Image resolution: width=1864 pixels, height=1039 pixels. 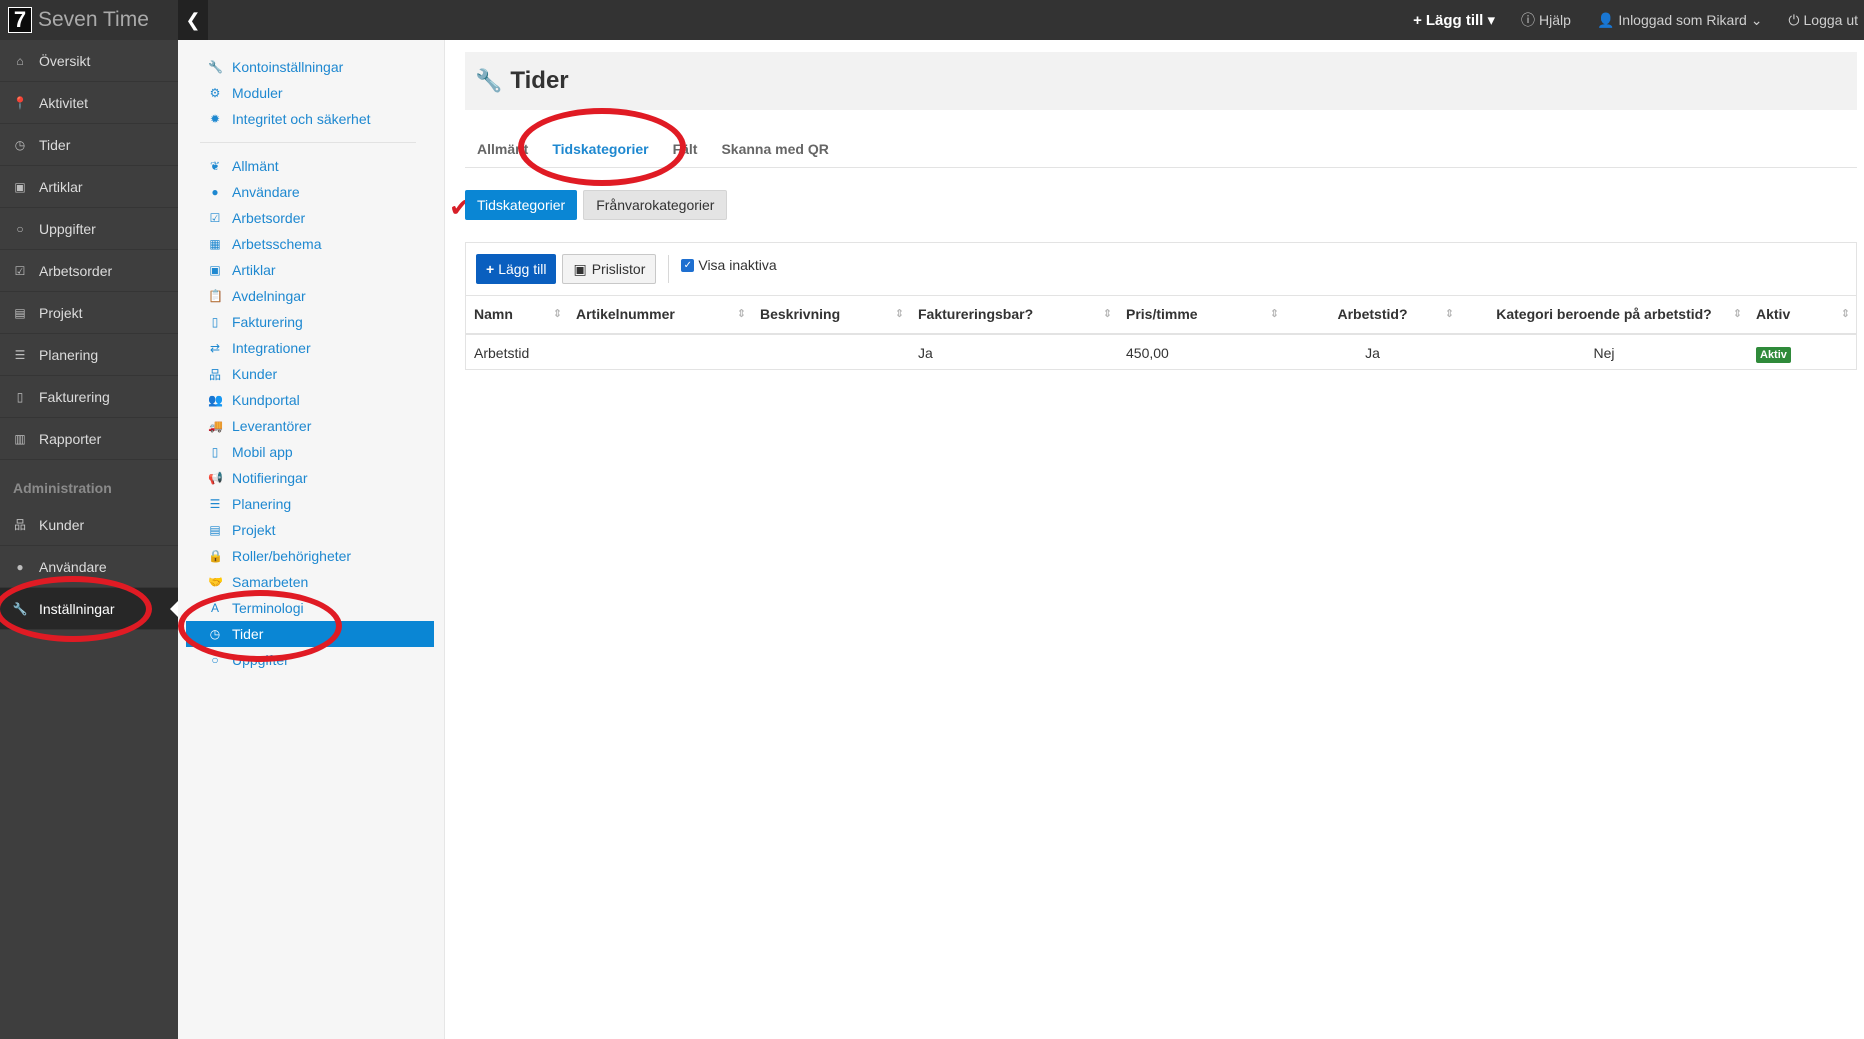 I want to click on wrench-icon: 🔧, so click(x=215, y=67).